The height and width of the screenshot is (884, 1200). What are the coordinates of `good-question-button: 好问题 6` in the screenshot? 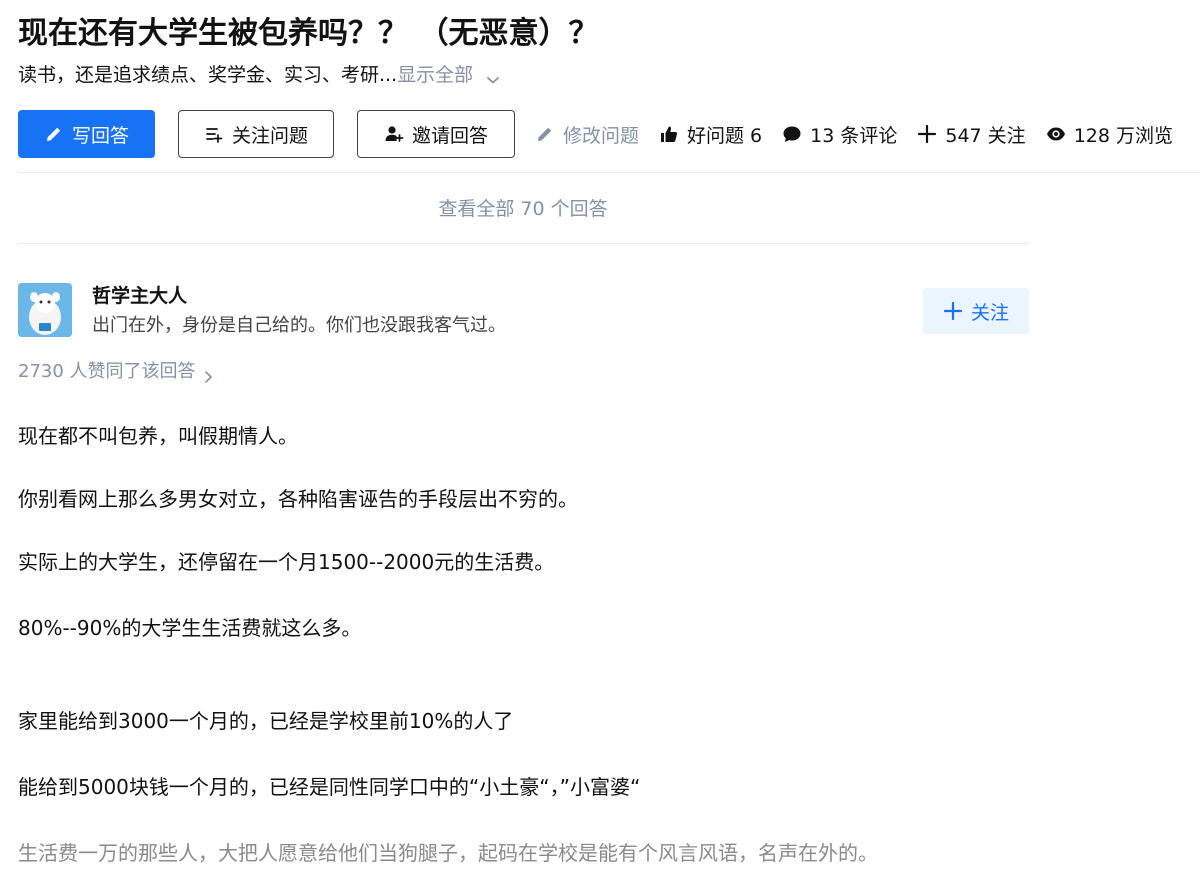 It's located at (710, 134).